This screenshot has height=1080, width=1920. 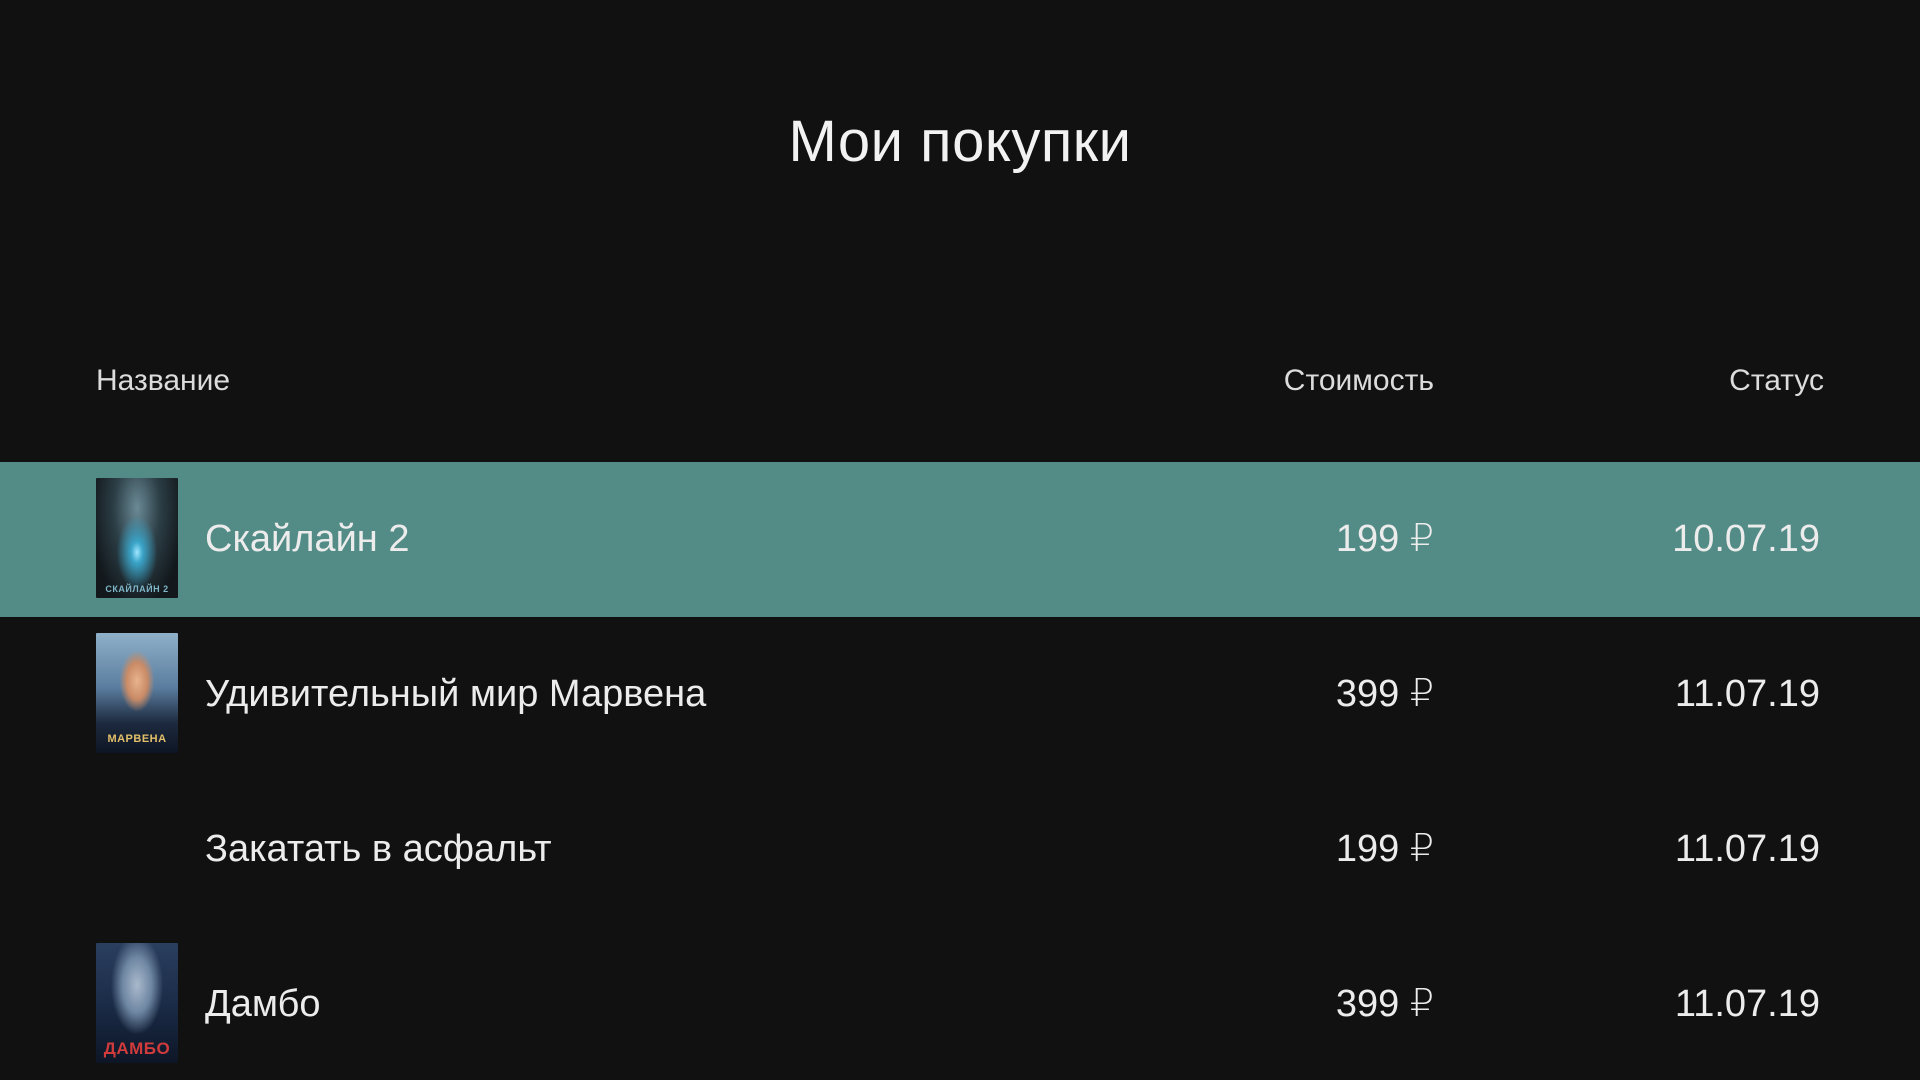 What do you see at coordinates (1358, 380) in the screenshot?
I see `column-header-price: Стоимость` at bounding box center [1358, 380].